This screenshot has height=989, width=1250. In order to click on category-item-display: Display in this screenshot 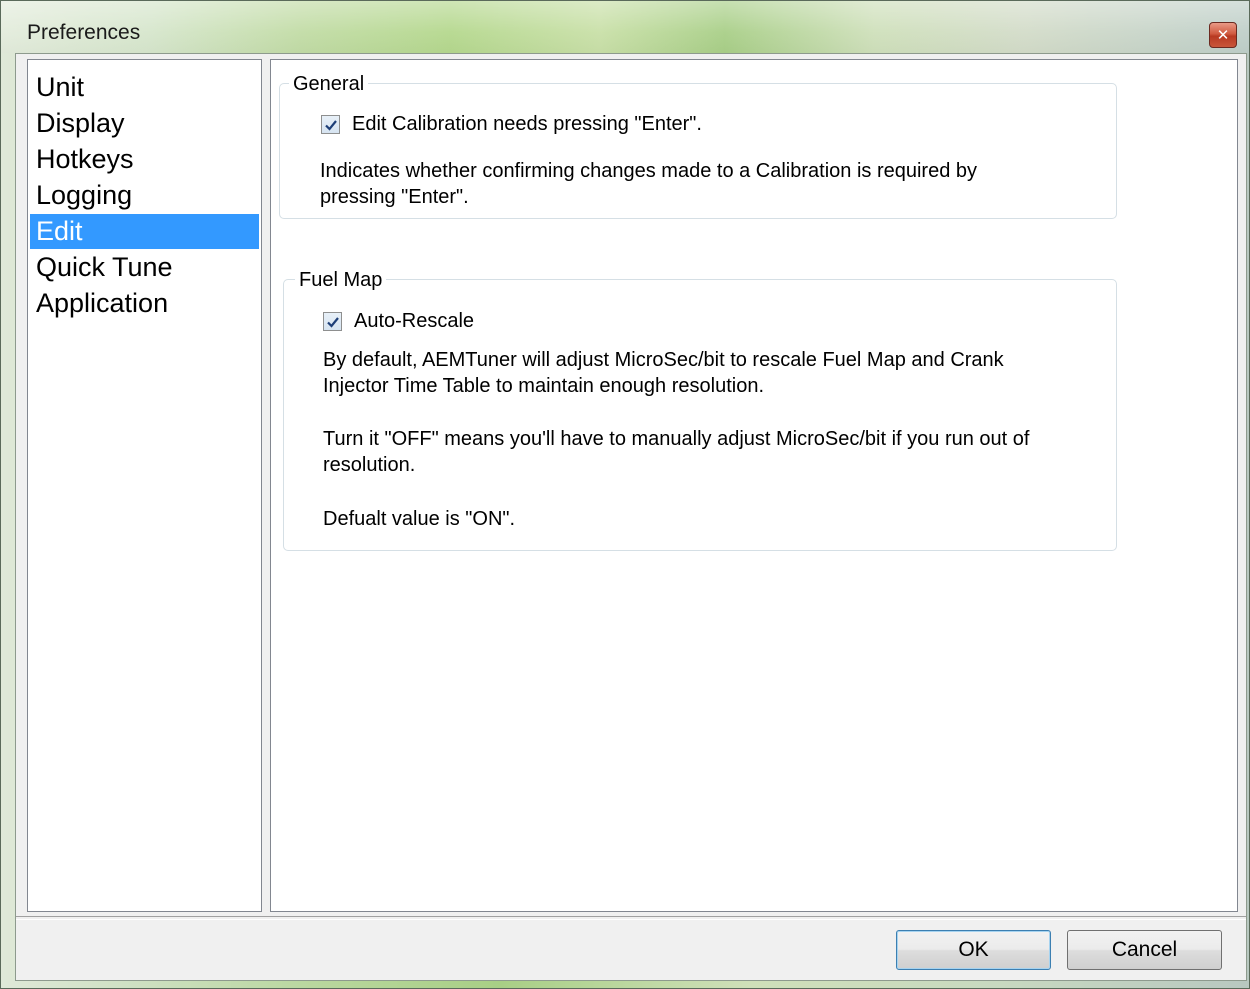, I will do `click(144, 123)`.